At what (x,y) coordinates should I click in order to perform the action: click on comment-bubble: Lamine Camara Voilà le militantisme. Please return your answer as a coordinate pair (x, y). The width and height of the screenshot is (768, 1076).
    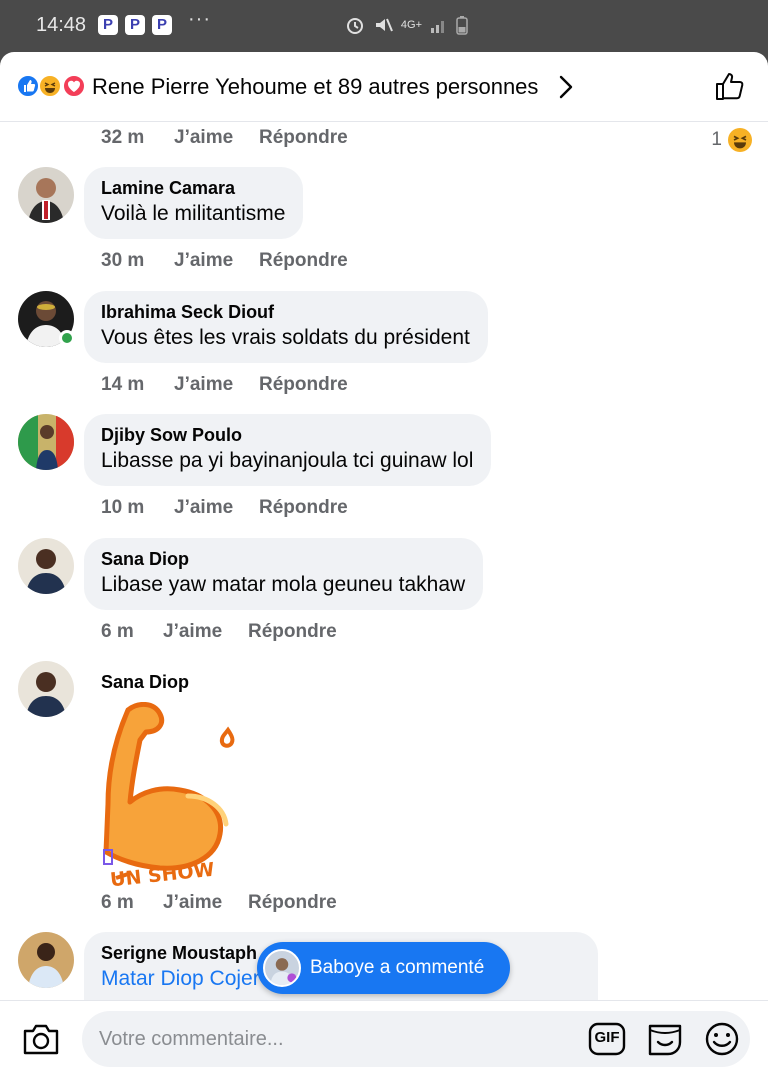
    Looking at the image, I should click on (194, 203).